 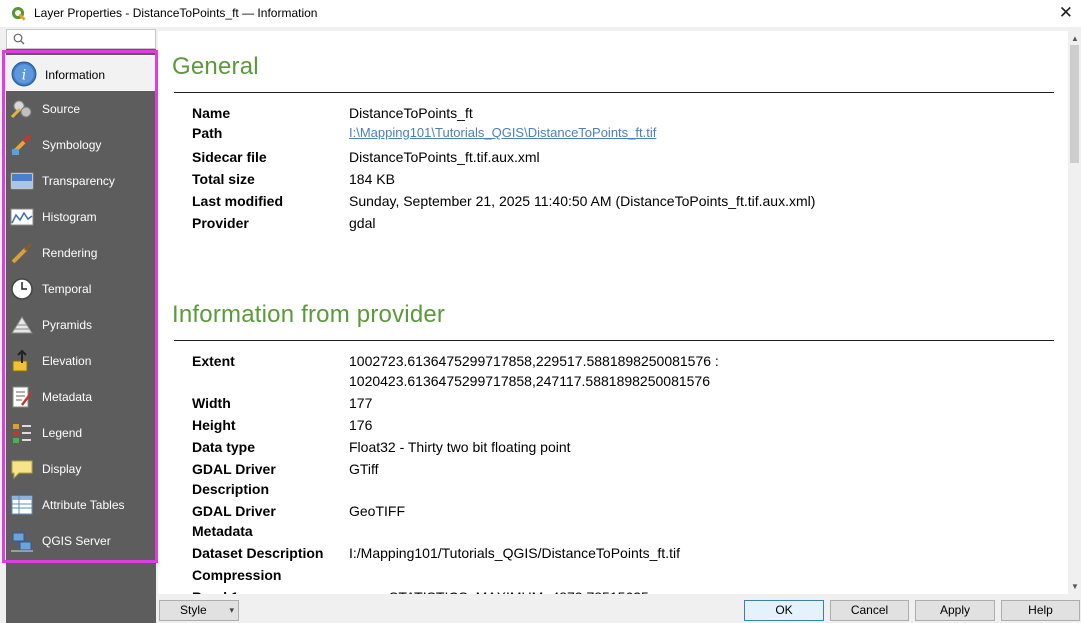 I want to click on info-key: Description, so click(x=231, y=489).